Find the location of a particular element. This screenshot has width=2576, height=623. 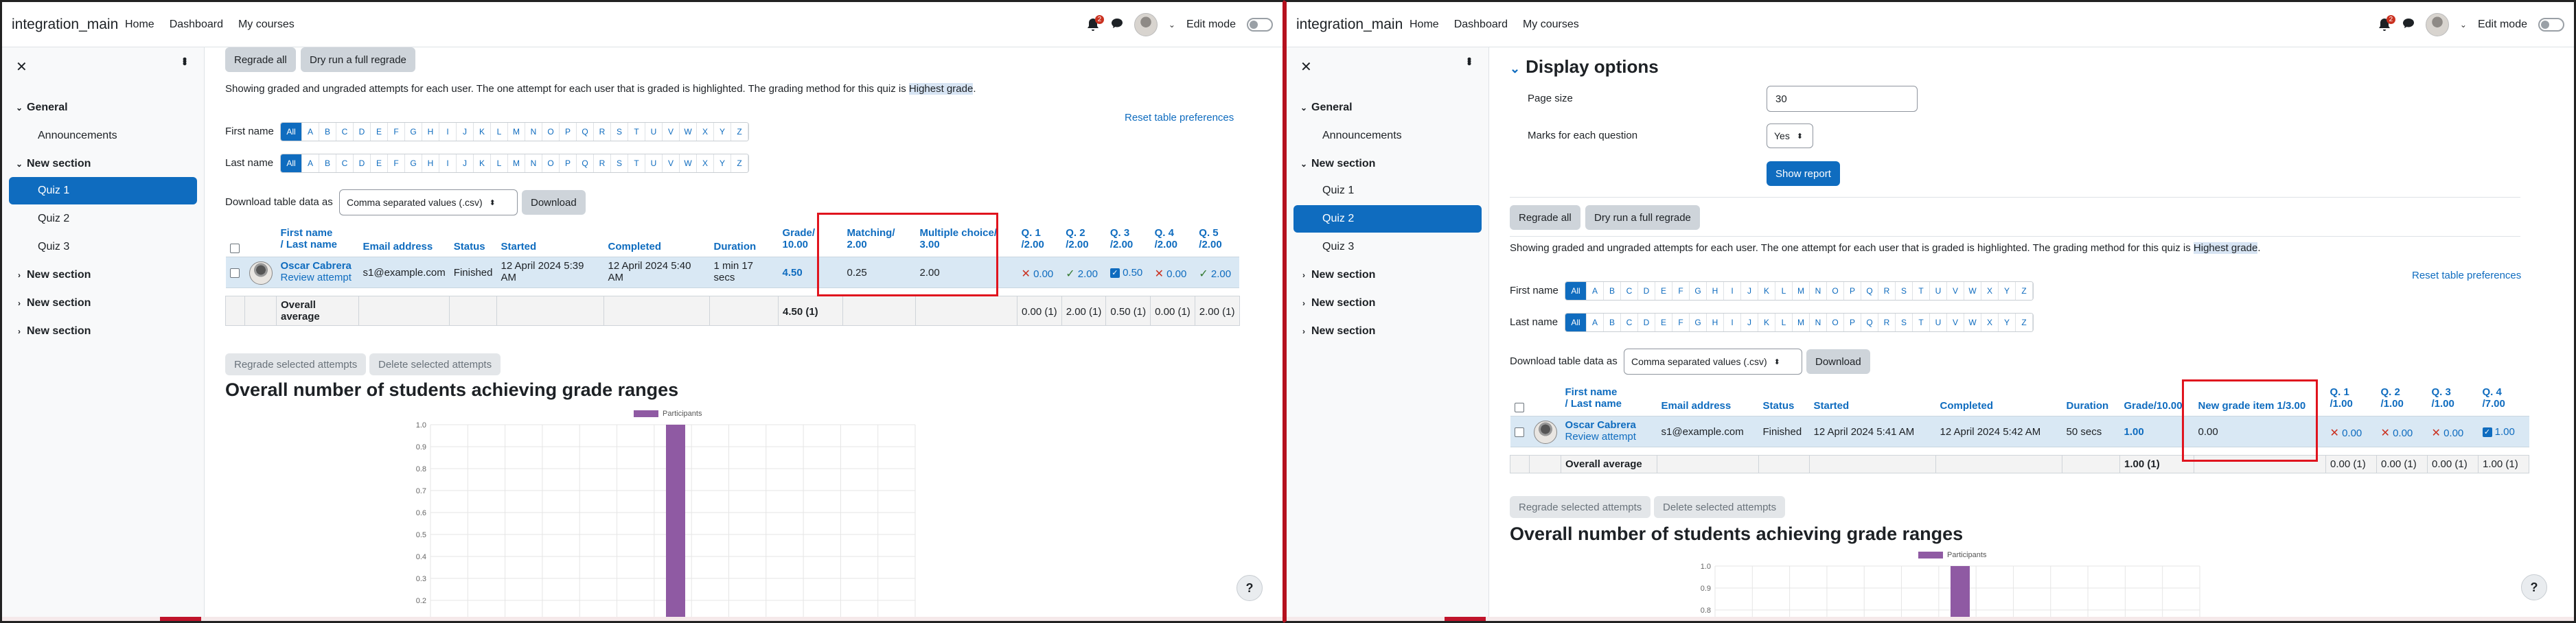

download-button: Download is located at coordinates (1838, 361).